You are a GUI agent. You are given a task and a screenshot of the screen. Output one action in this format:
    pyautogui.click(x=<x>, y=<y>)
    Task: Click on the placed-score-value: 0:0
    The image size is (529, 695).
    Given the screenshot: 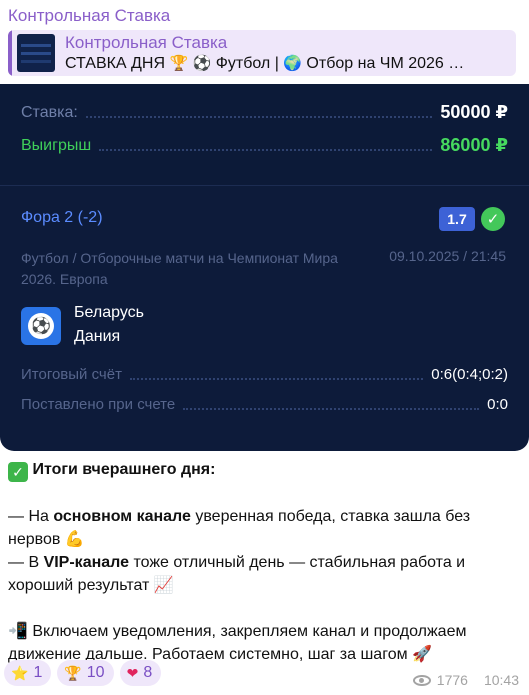 What is the action you would take?
    pyautogui.click(x=497, y=404)
    